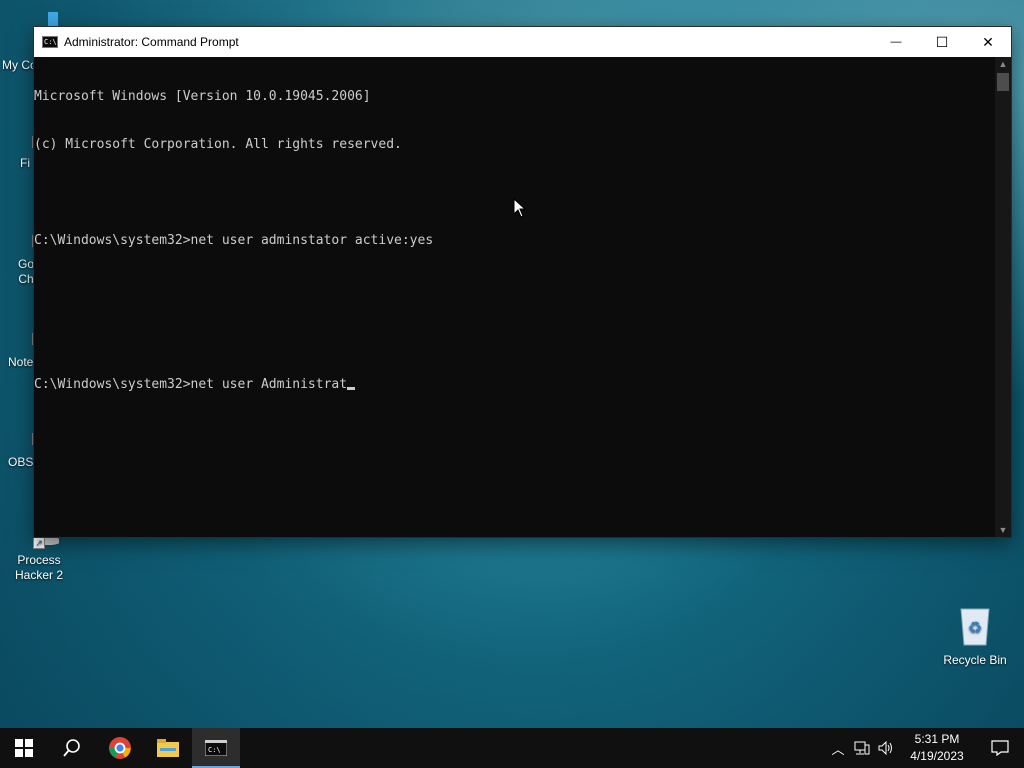  I want to click on clock-date: 4/19/2023, so click(937, 756).